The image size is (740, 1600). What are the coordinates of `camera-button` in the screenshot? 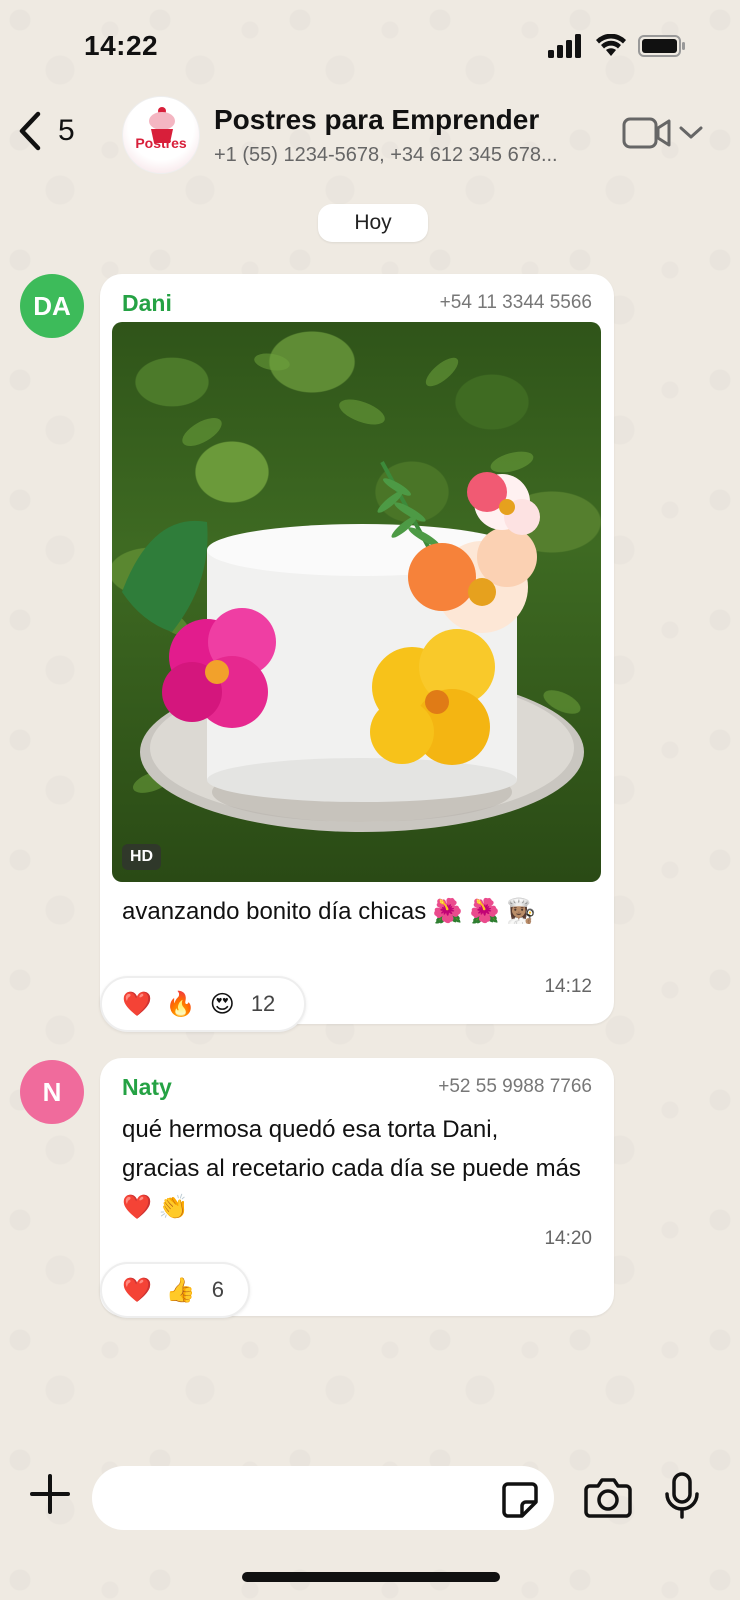 It's located at (608, 1499).